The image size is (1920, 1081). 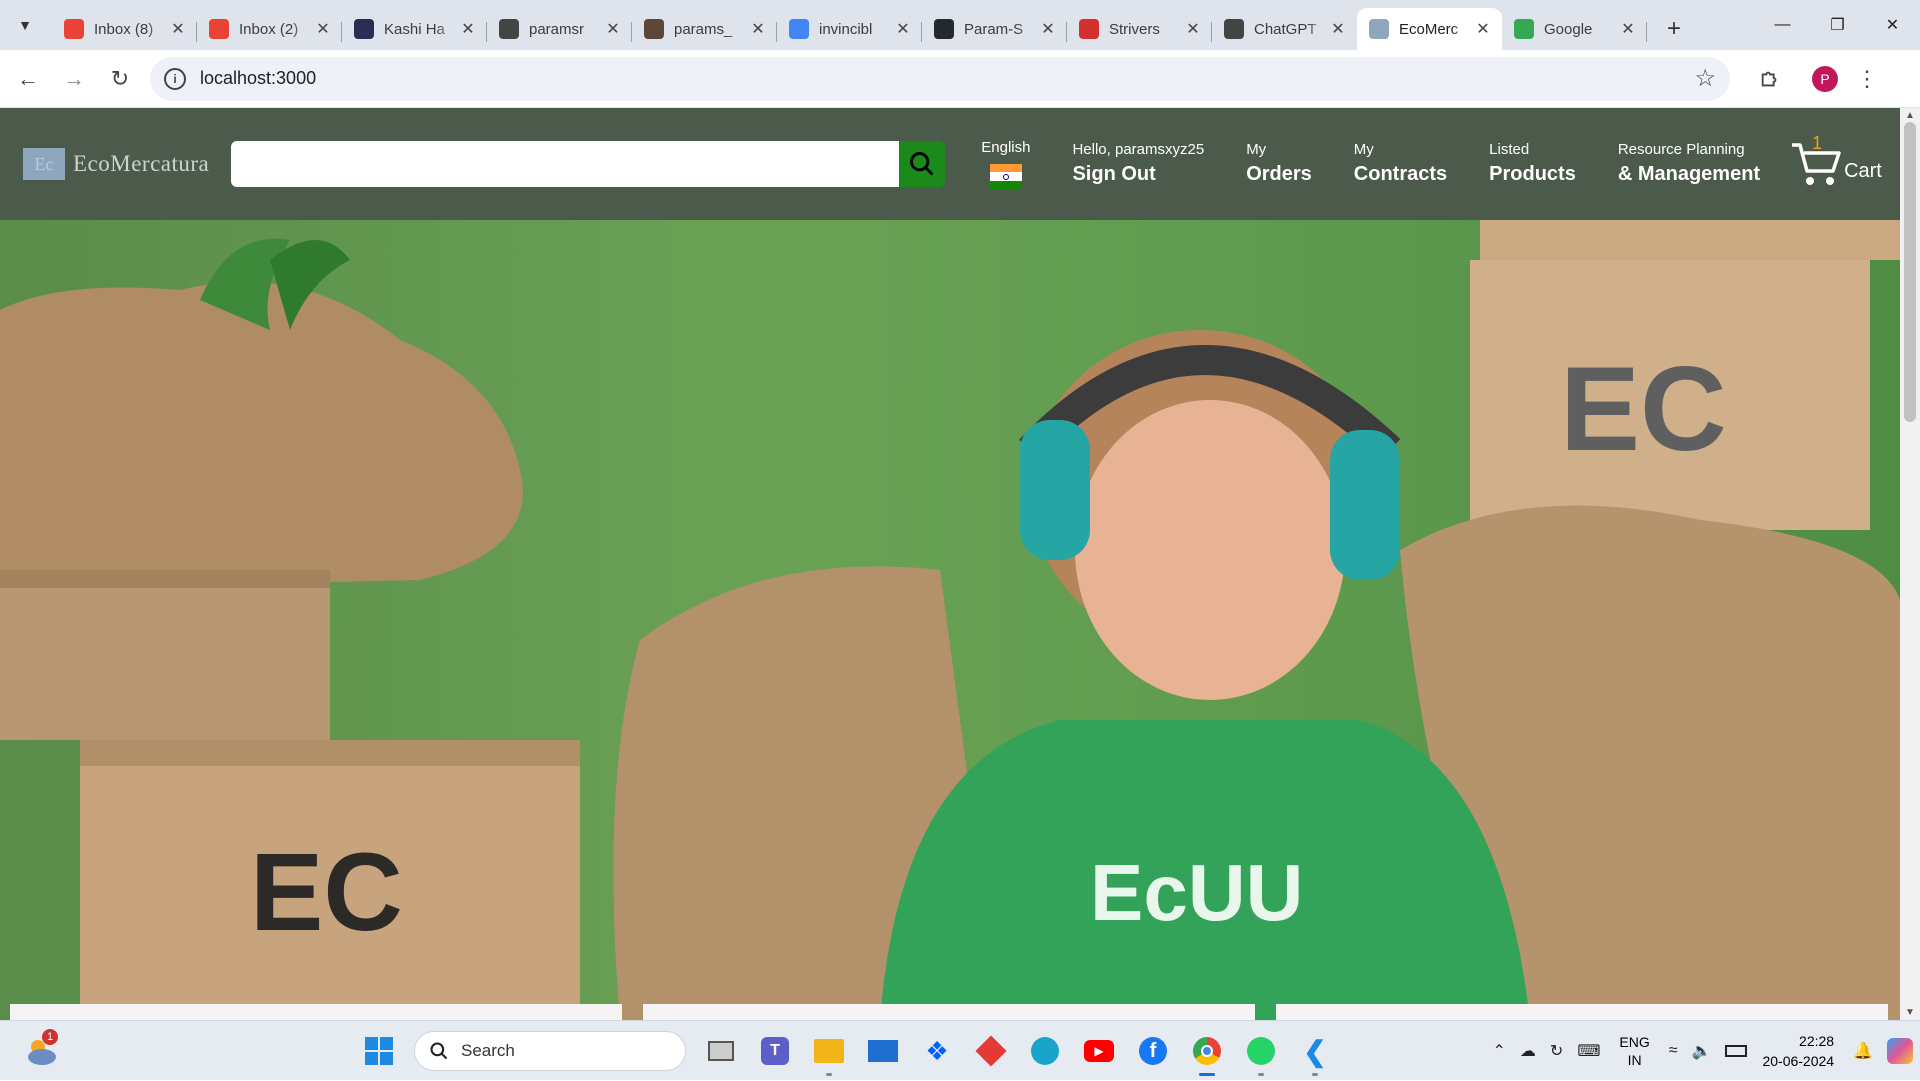 I want to click on extensions-button, so click(x=1770, y=79).